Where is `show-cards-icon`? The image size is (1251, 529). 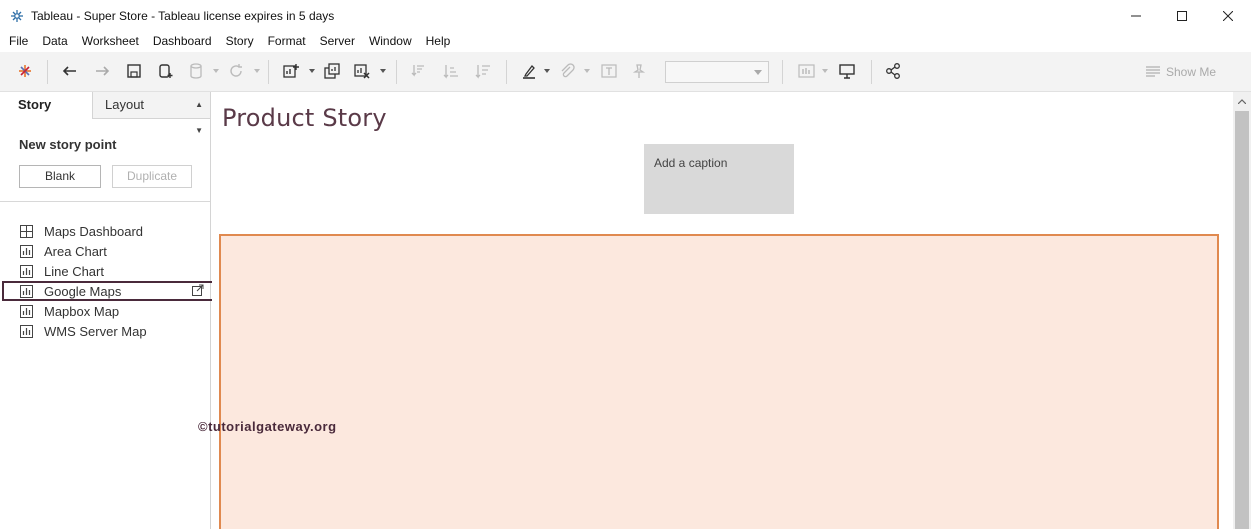 show-cards-icon is located at coordinates (807, 71).